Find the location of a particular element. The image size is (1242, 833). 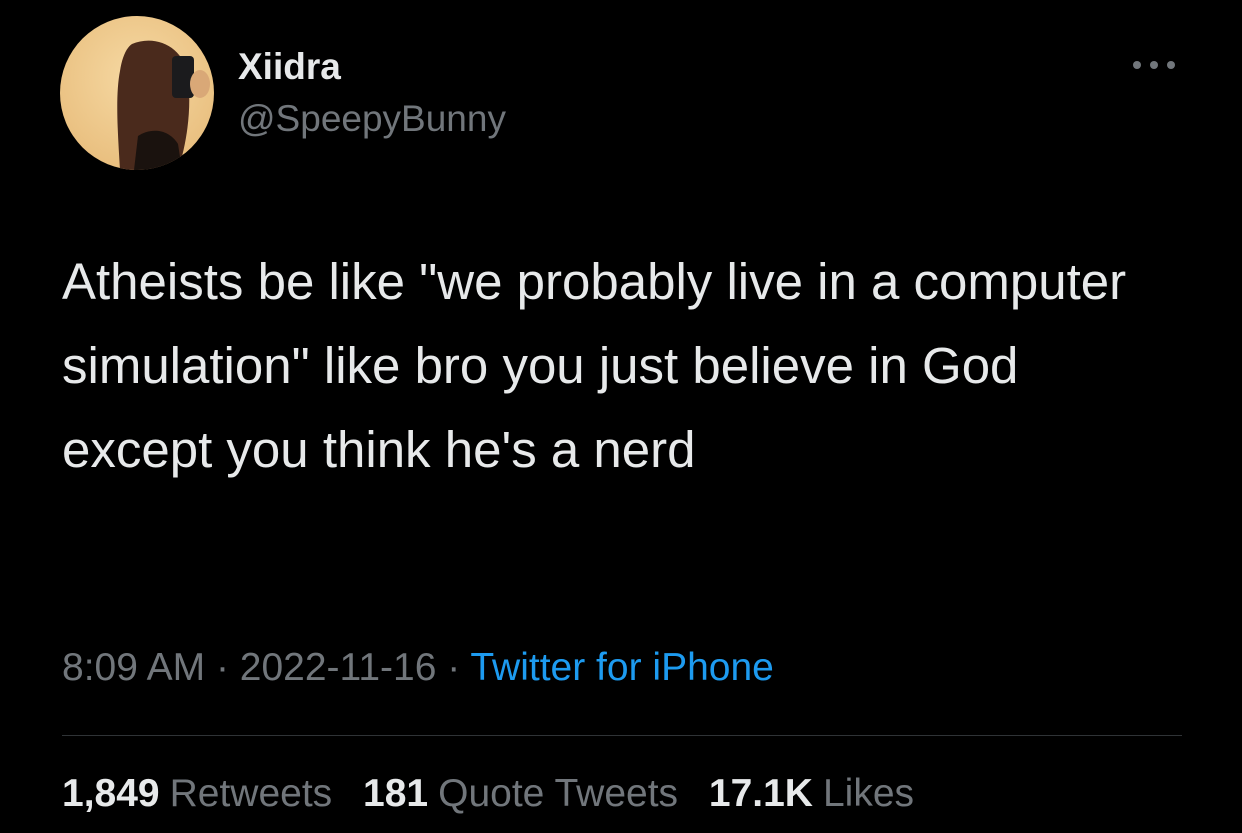

tweet-time: 8:09 AM is located at coordinates (133, 667).